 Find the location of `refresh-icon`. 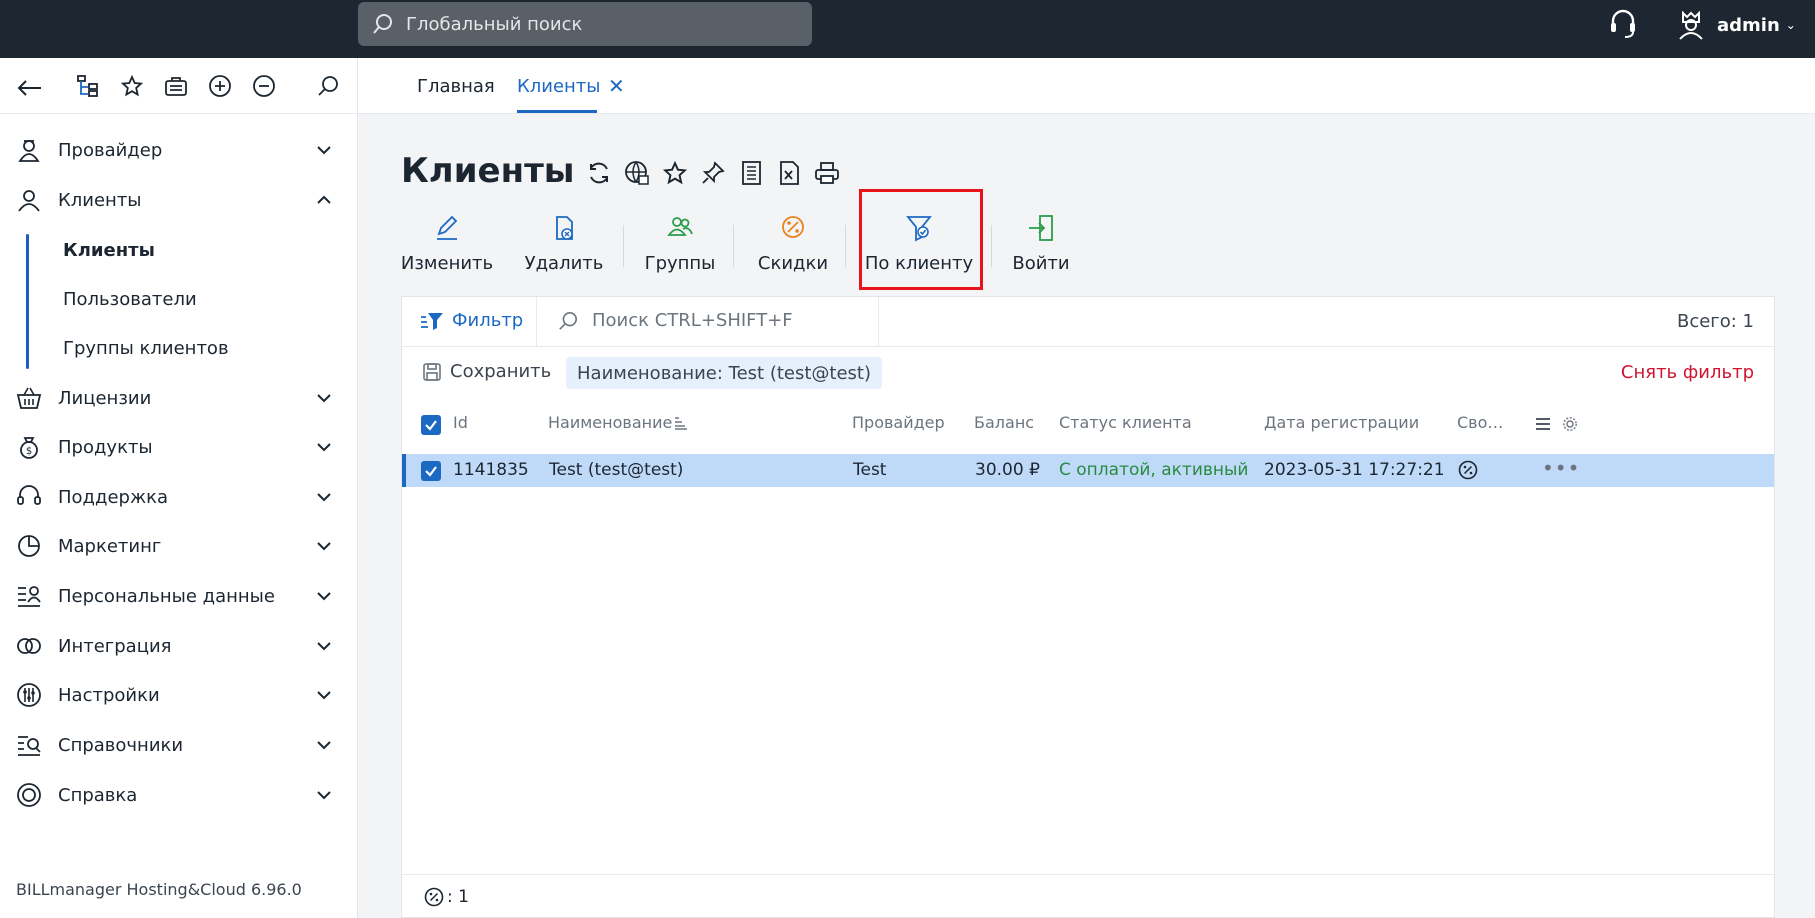

refresh-icon is located at coordinates (599, 173).